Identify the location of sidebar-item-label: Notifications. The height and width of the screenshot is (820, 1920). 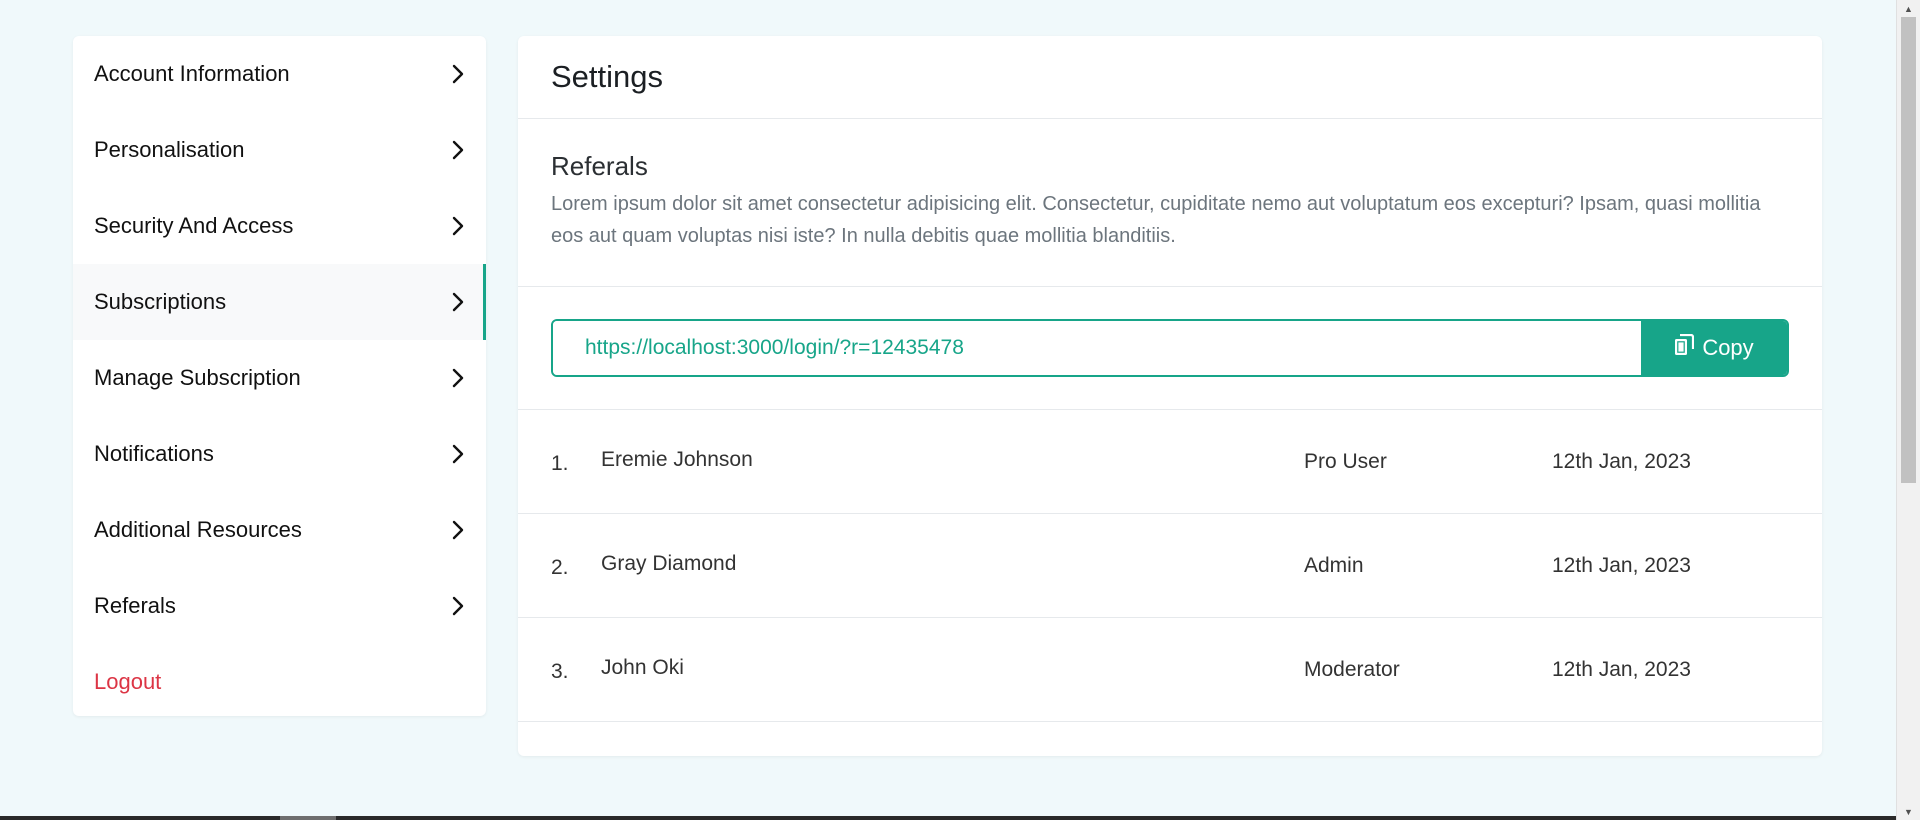
(154, 453).